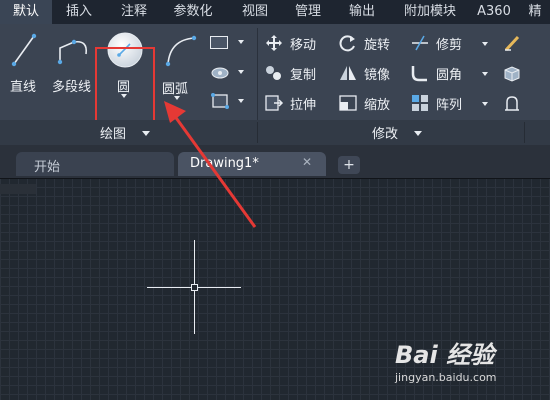  I want to click on line-tool-button: 直线, so click(26, 64).